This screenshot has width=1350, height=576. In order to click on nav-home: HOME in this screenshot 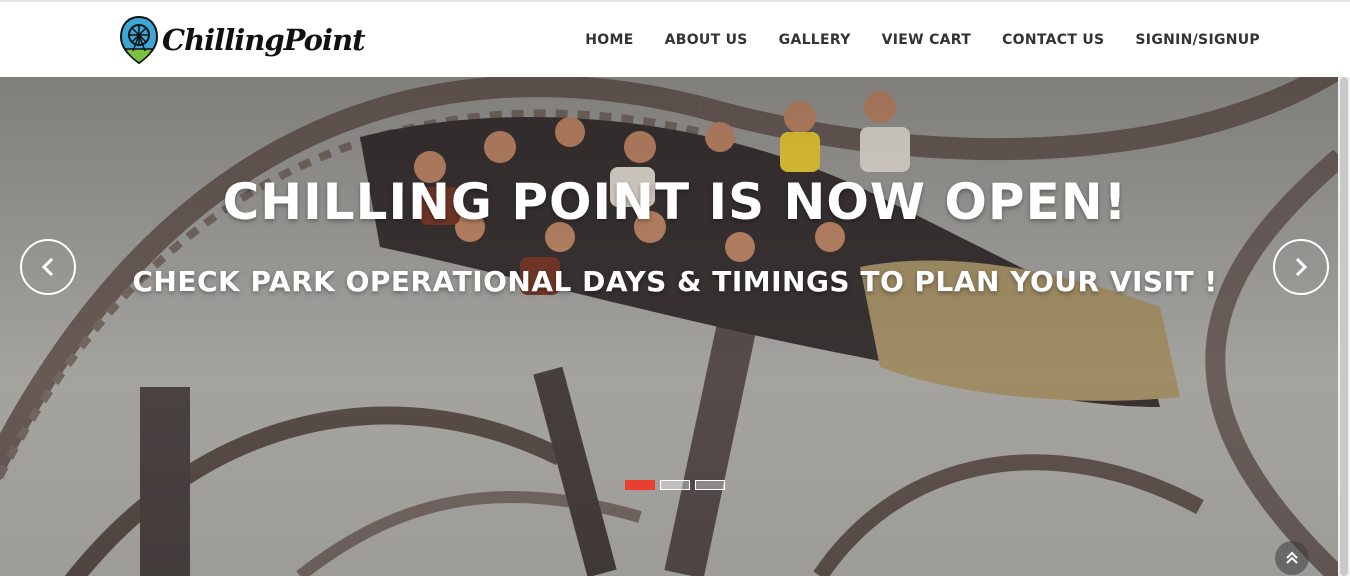, I will do `click(609, 40)`.